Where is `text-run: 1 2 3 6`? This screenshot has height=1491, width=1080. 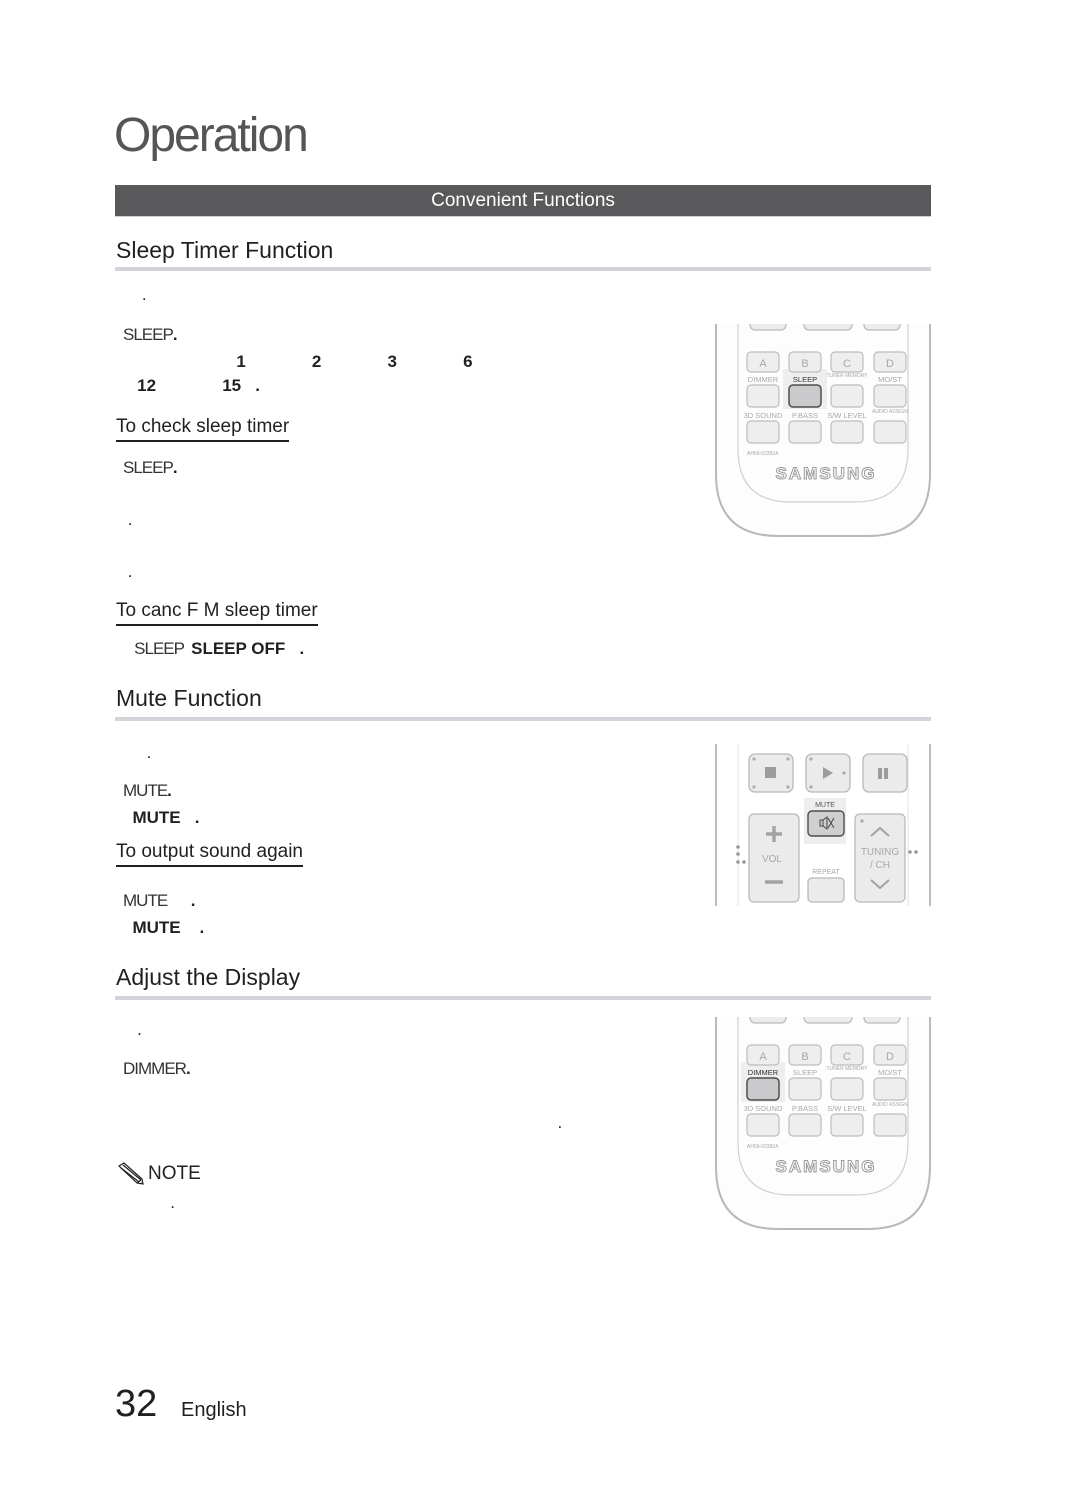 text-run: 1 2 3 6 is located at coordinates (298, 361).